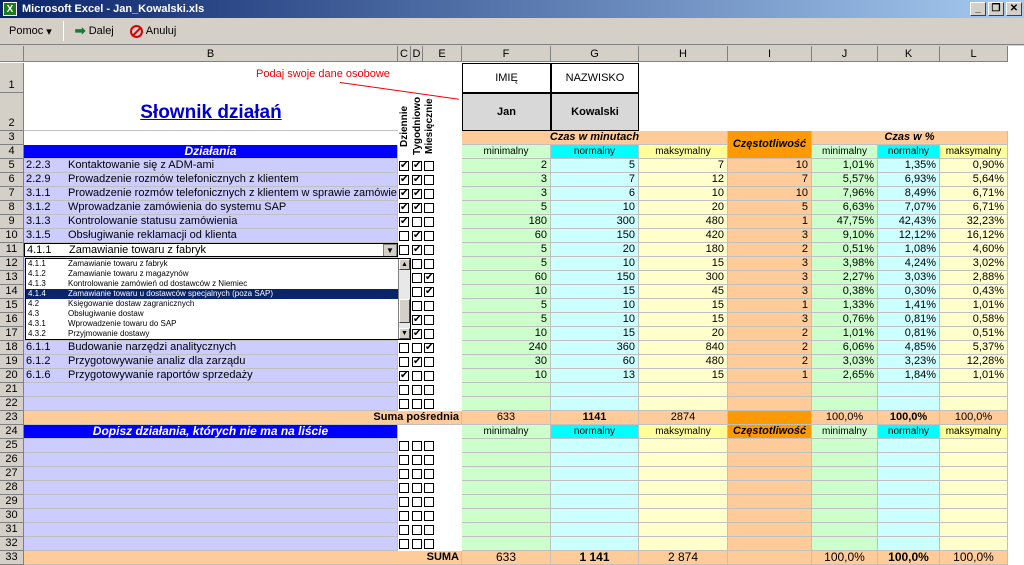 The width and height of the screenshot is (1024, 565). I want to click on row-header-21: 21, so click(12, 390).